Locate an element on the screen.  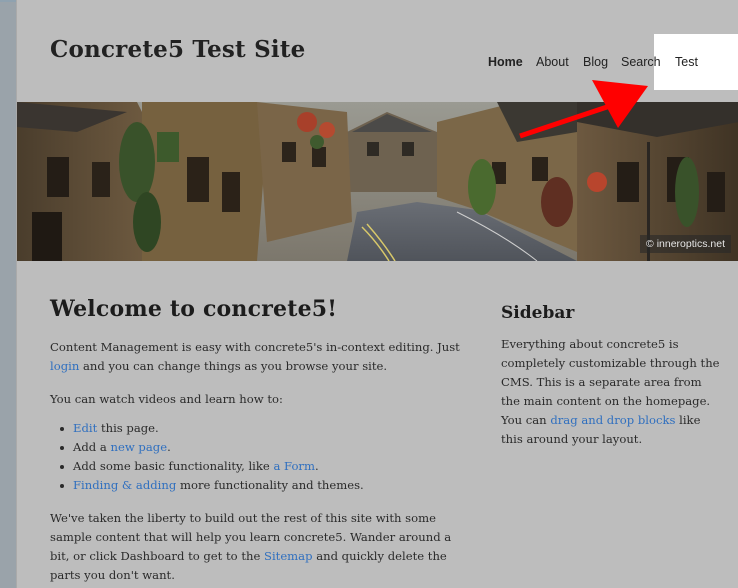
login-link: login is located at coordinates (64, 366).